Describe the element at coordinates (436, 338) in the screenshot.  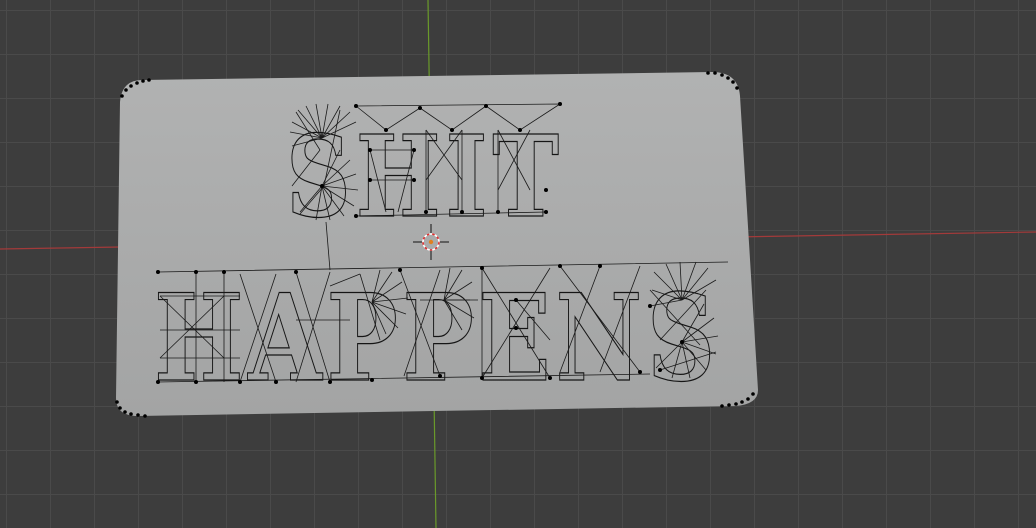
I see `mesh-text-line2: HAPPENS` at that location.